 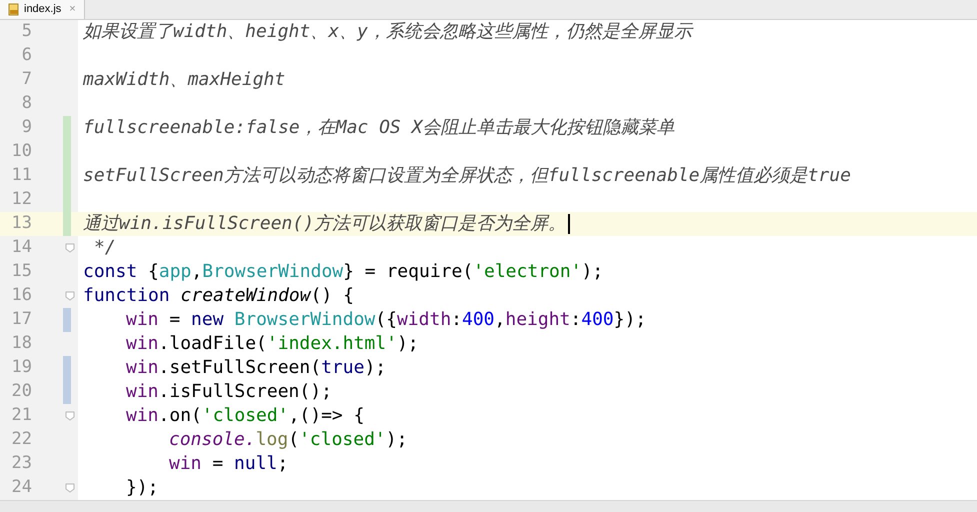 I want to click on code-line: 通过win.isFullScreen()方法可以获取窗口是否为全屏。, so click(x=324, y=224).